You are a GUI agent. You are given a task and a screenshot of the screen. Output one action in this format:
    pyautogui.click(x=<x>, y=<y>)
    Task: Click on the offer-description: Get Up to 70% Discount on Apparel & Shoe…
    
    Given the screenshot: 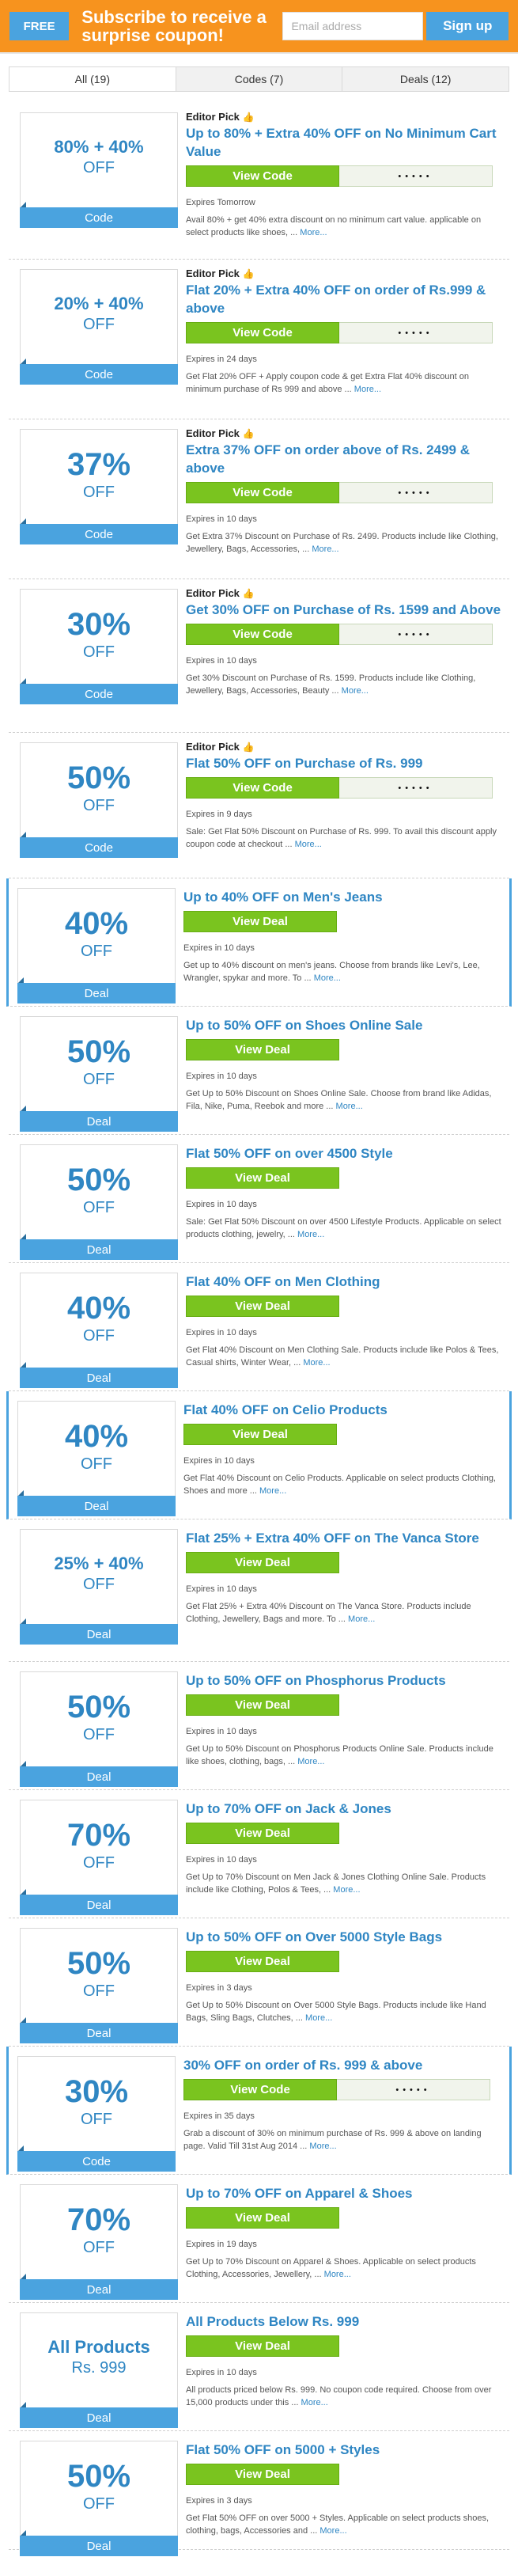 What is the action you would take?
    pyautogui.click(x=344, y=2268)
    